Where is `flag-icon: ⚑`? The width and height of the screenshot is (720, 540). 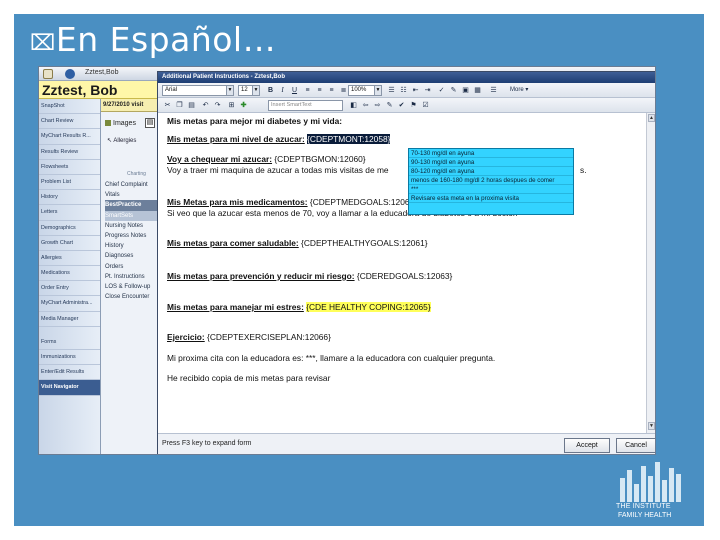 flag-icon: ⚑ is located at coordinates (413, 105).